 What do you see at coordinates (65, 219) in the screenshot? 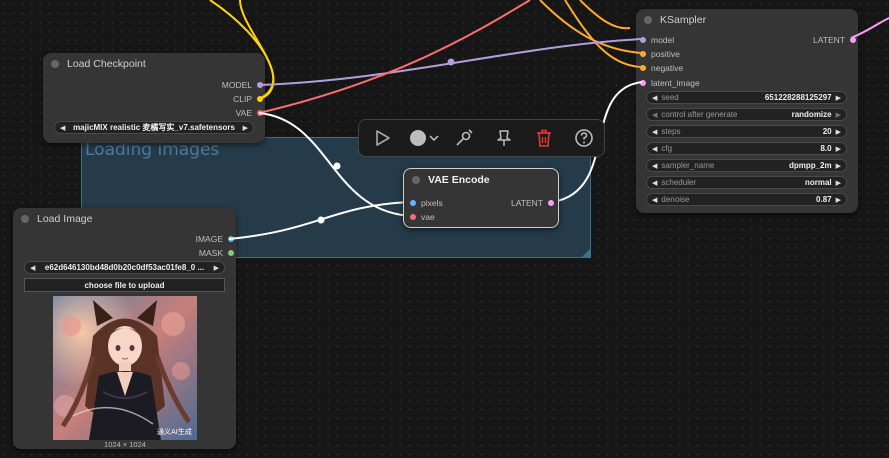
I see `node-title: Load Image` at bounding box center [65, 219].